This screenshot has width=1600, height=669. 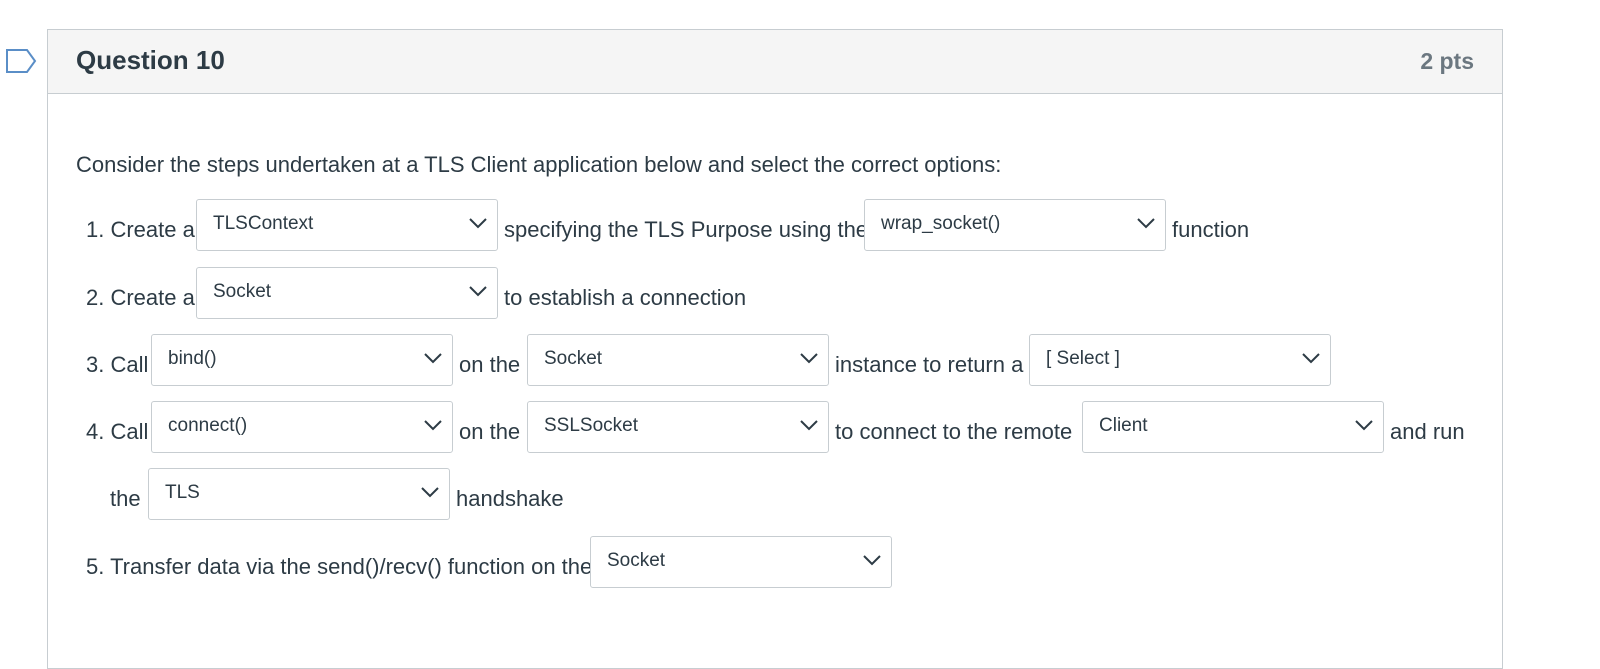 I want to click on step-1-mid: specifying the TLS Purpose using the, so click(x=686, y=229).